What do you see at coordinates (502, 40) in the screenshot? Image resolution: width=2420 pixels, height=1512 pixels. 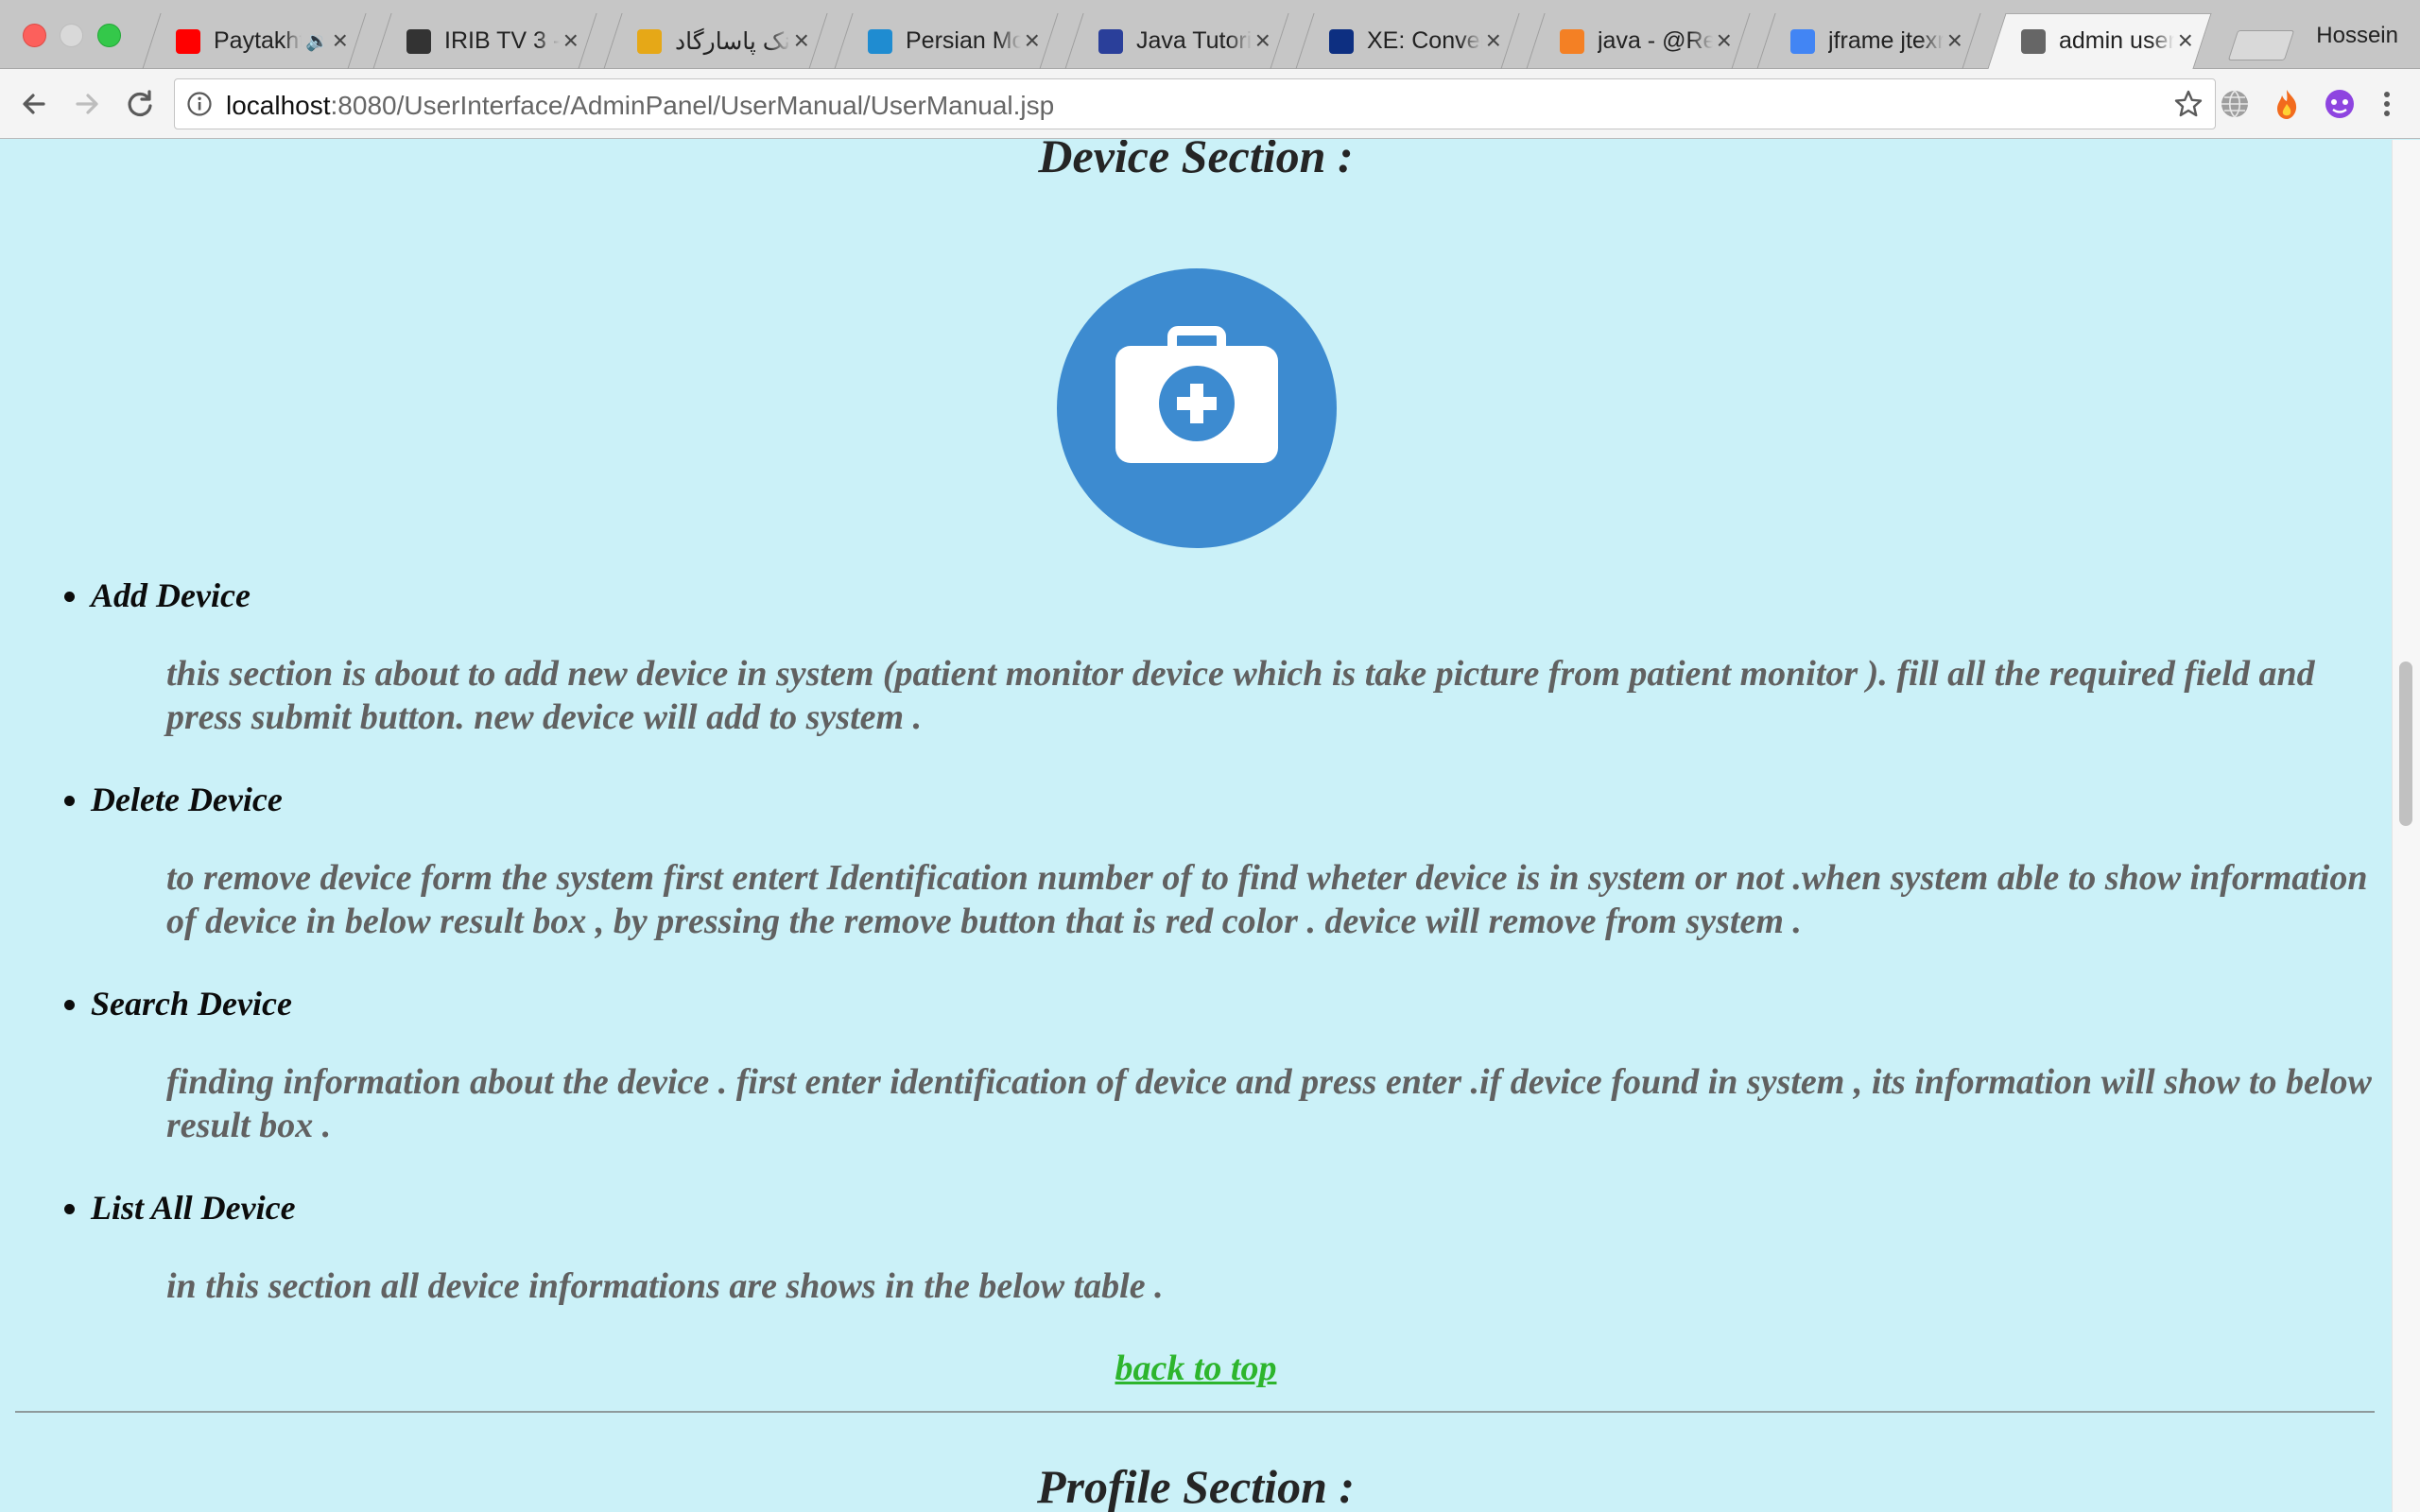 I see `tab-title: IRIB TV 3 - «` at bounding box center [502, 40].